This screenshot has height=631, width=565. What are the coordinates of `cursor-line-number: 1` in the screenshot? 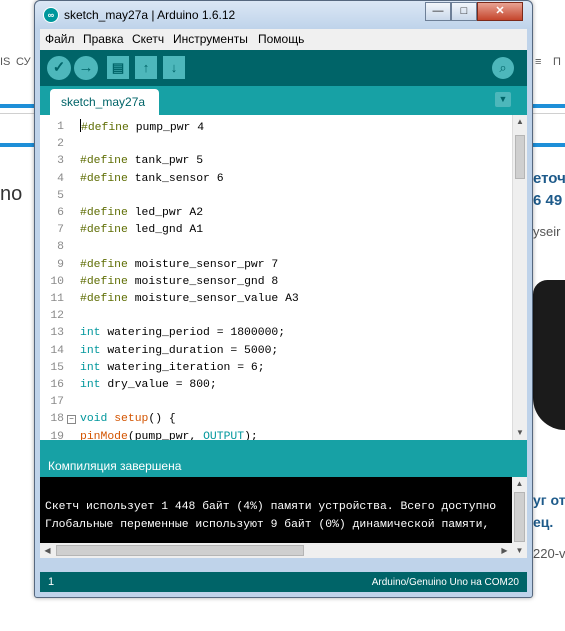 It's located at (51, 582).